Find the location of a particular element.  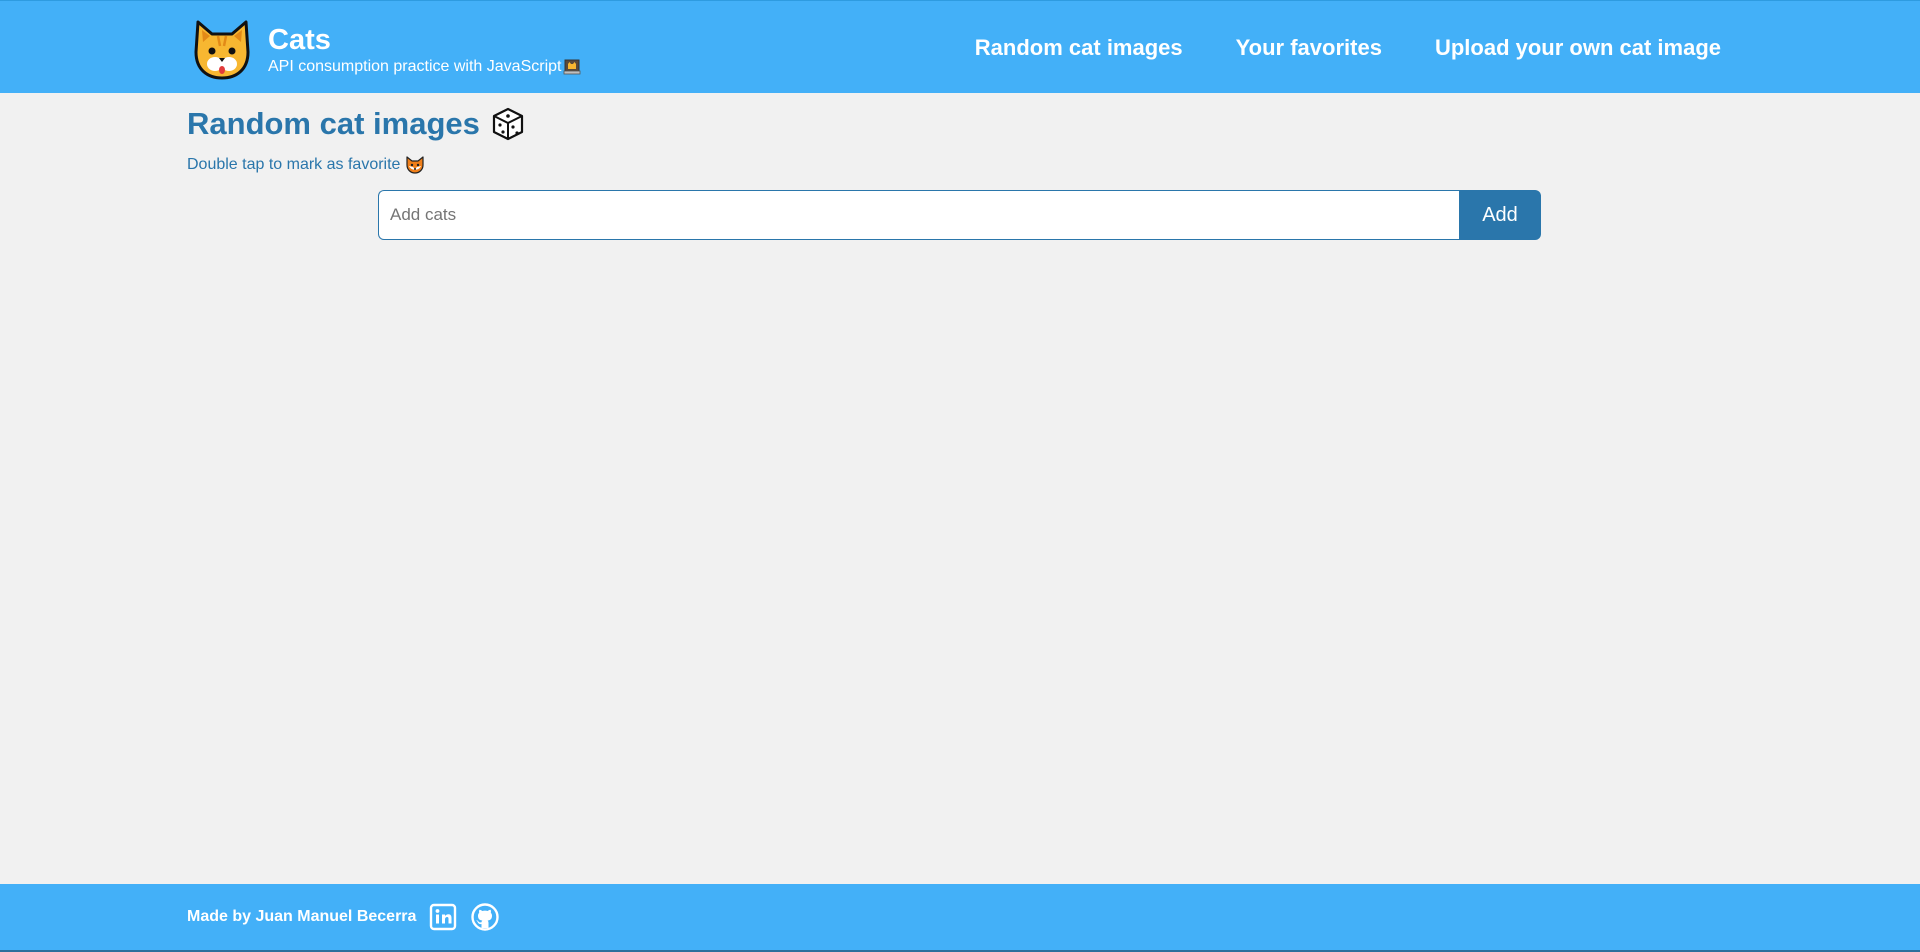

dice-icon is located at coordinates (507, 124).